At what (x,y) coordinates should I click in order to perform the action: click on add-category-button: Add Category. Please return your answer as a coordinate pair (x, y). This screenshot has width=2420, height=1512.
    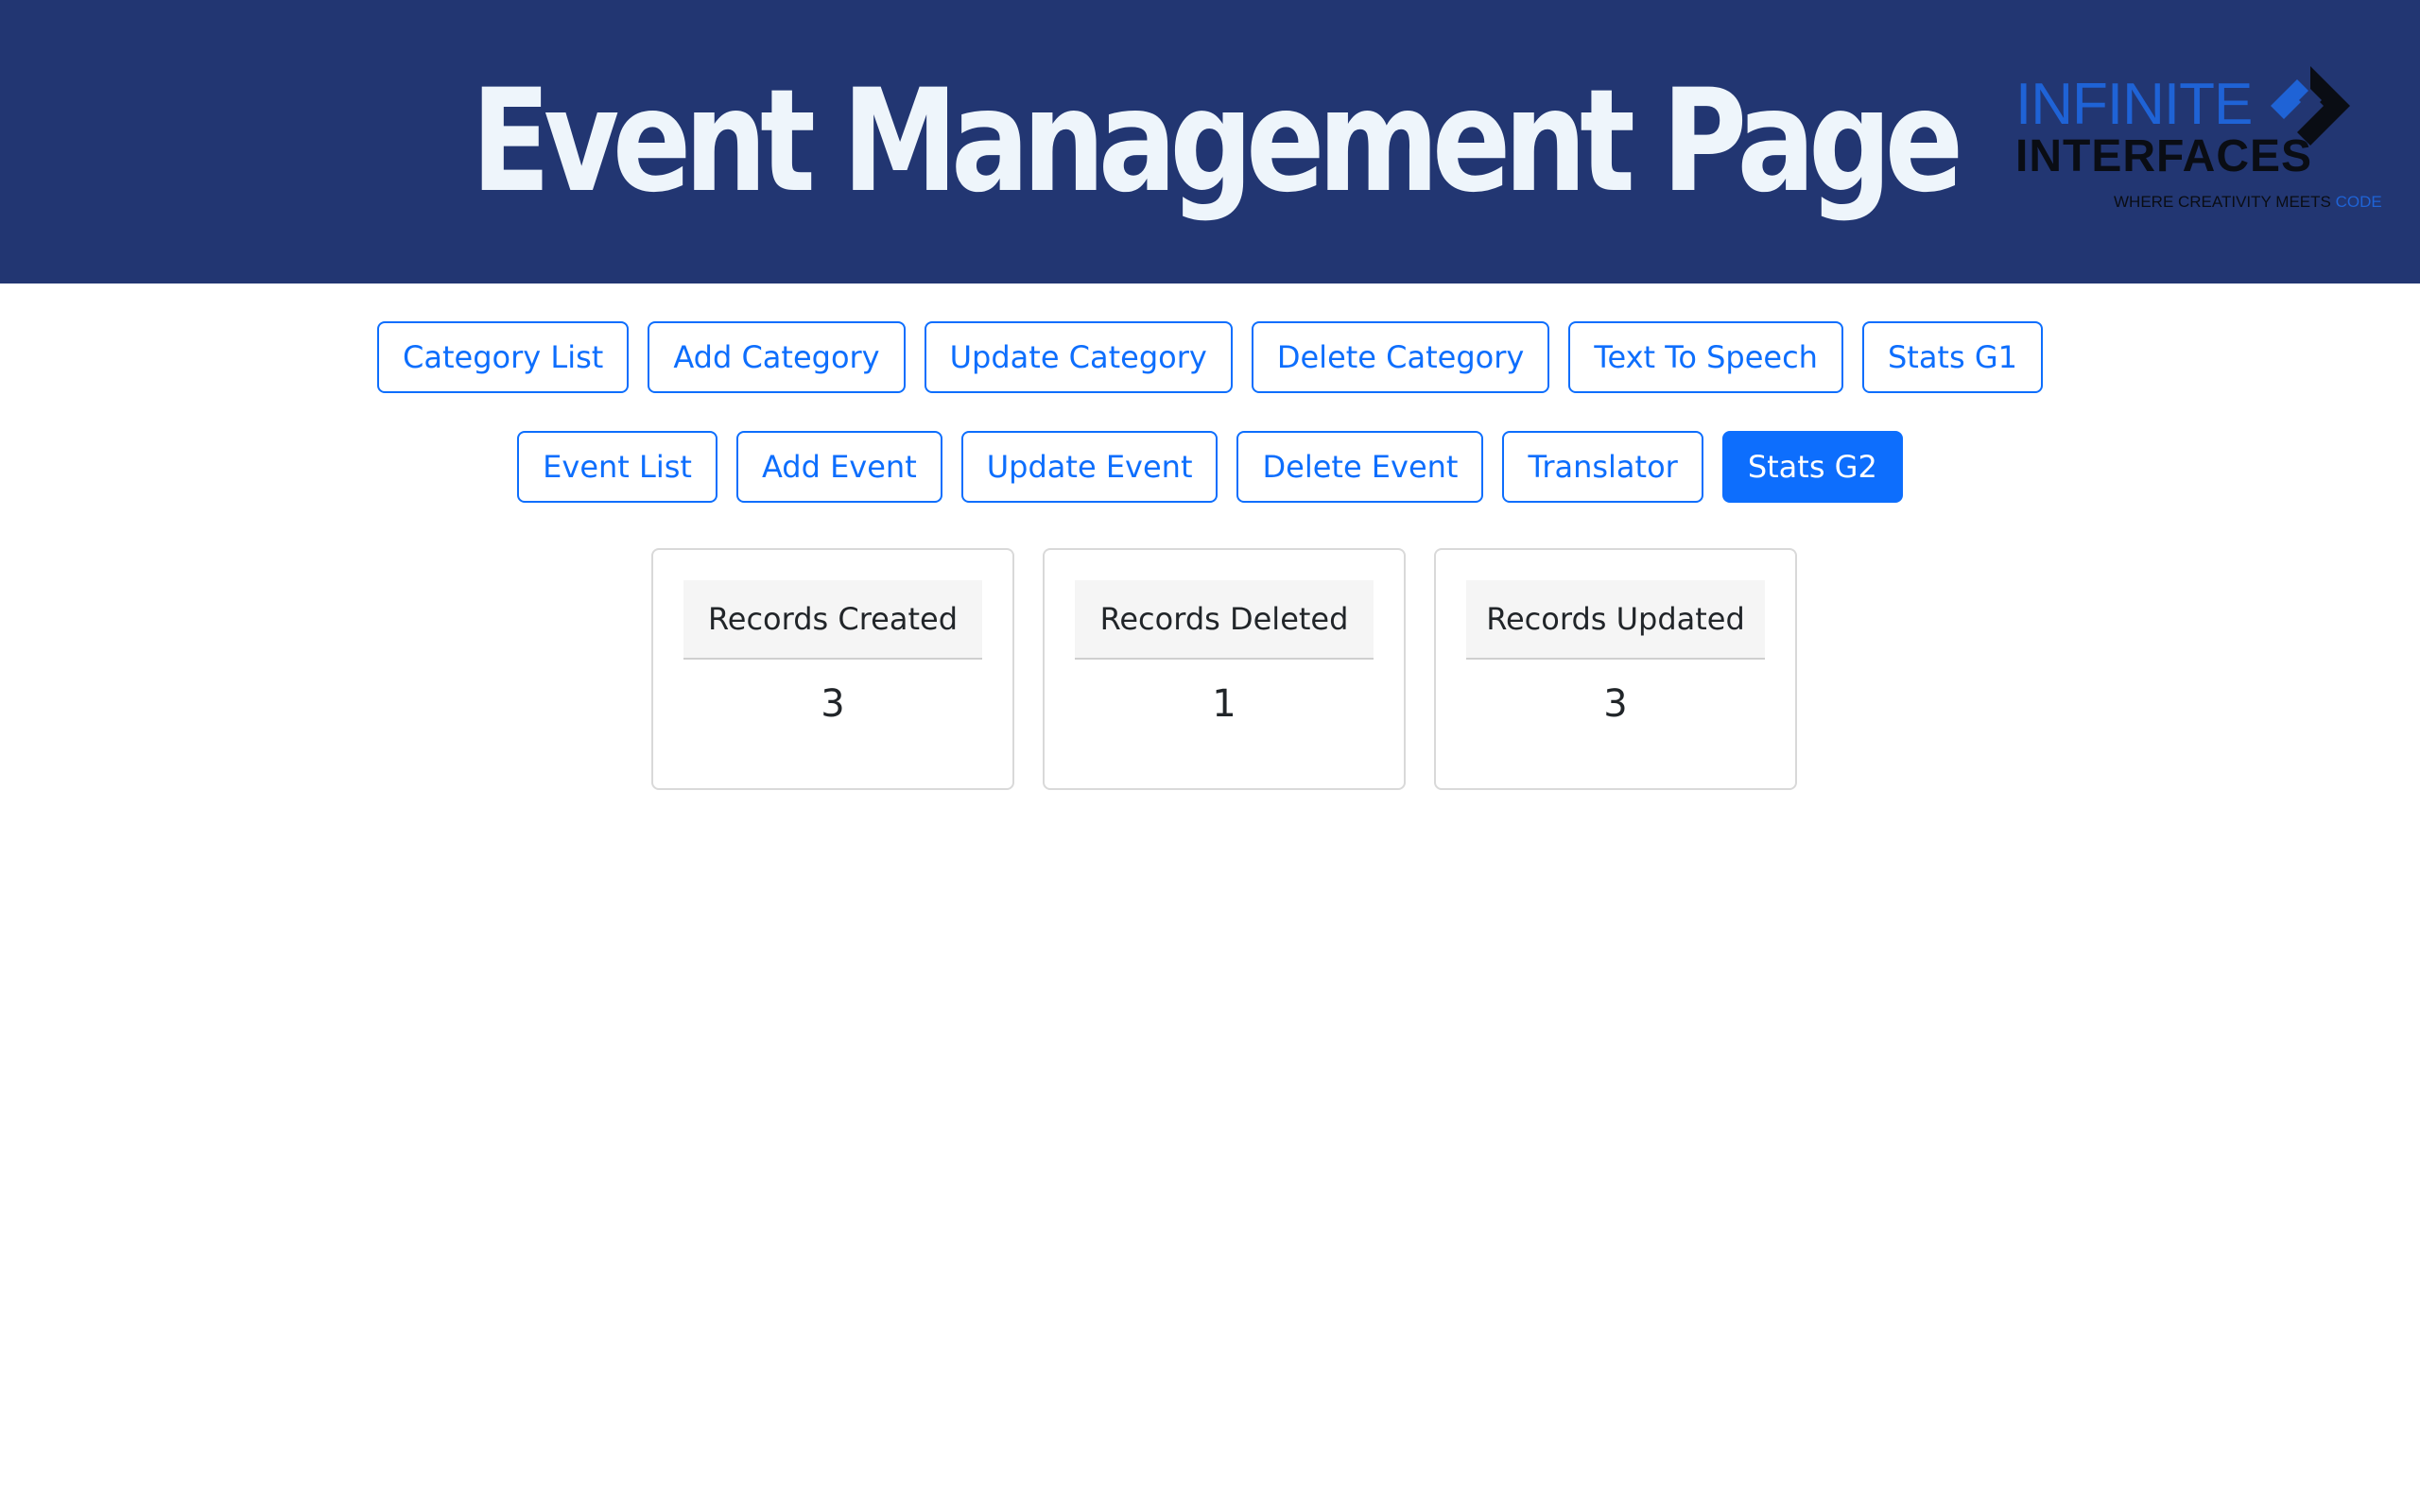
    Looking at the image, I should click on (777, 357).